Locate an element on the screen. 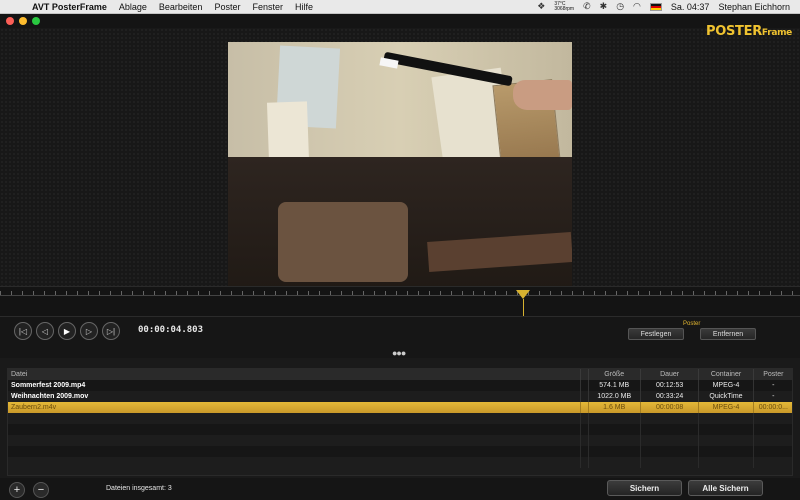 The image size is (800, 500). close-window-button is located at coordinates (10, 21).